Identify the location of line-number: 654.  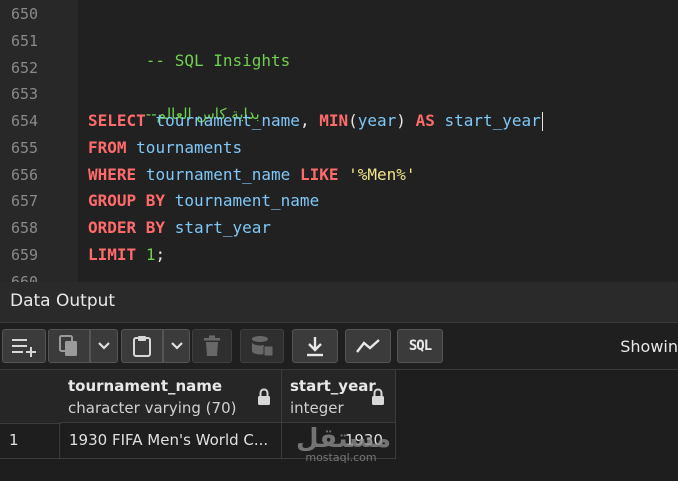
(25, 121).